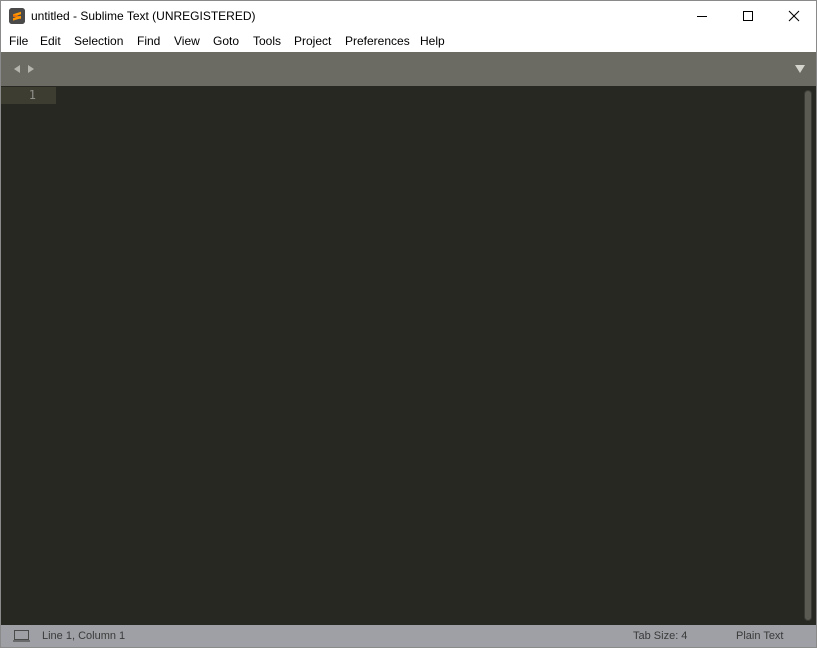 This screenshot has width=817, height=648. What do you see at coordinates (21, 636) in the screenshot?
I see `panel-toggle-icon` at bounding box center [21, 636].